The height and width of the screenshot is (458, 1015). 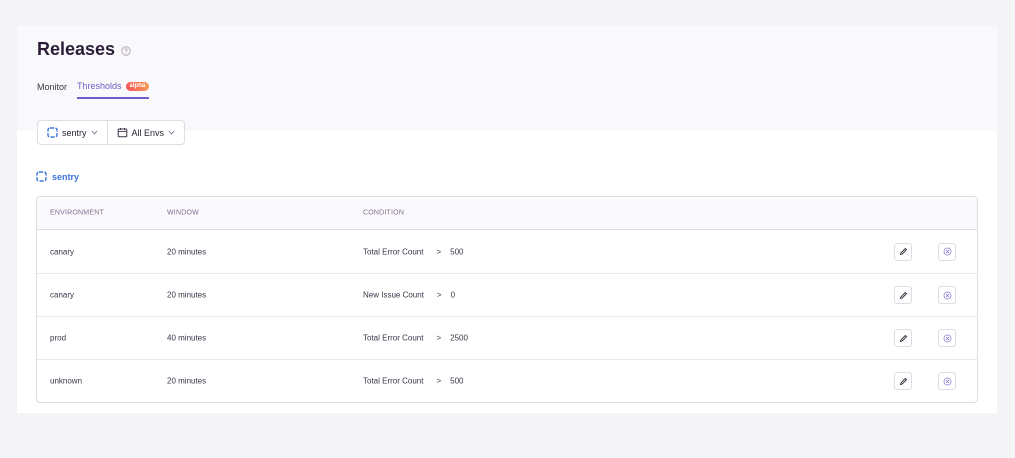 I want to click on calendar-icon, so click(x=122, y=133).